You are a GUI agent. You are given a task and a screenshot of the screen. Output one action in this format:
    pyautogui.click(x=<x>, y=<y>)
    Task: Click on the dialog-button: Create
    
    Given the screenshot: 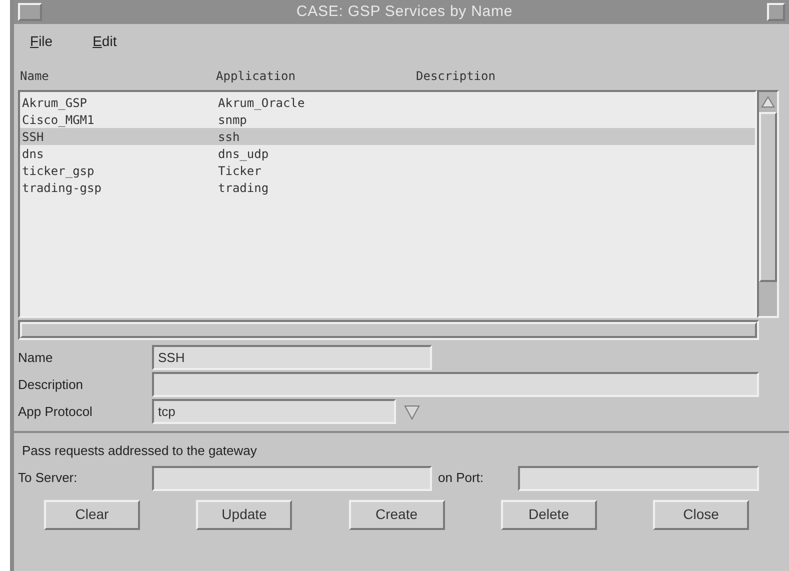 What is the action you would take?
    pyautogui.click(x=396, y=515)
    